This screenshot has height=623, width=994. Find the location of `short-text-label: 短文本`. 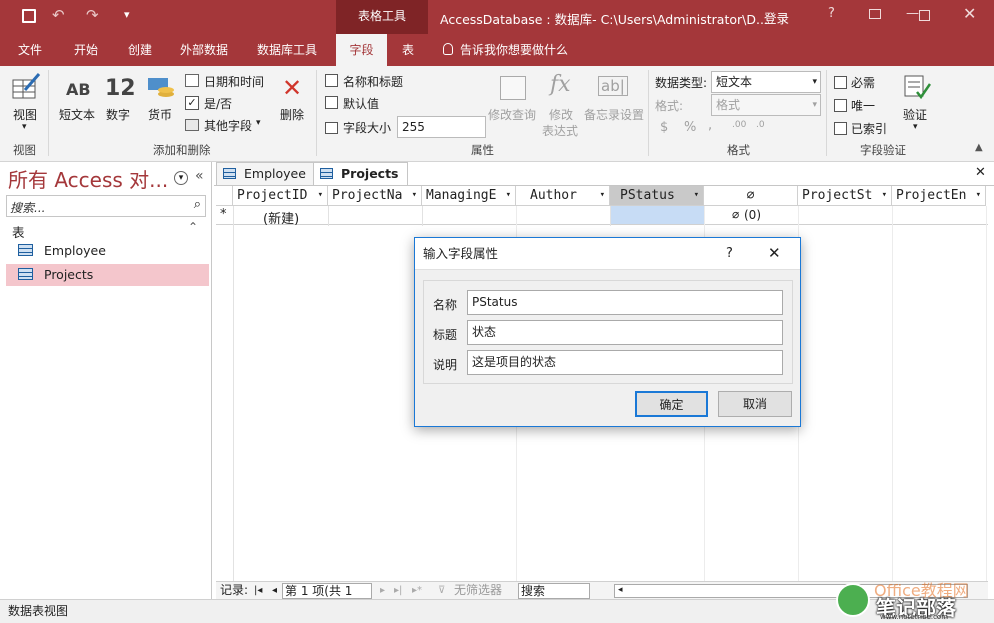

short-text-label: 短文本 is located at coordinates (77, 115).